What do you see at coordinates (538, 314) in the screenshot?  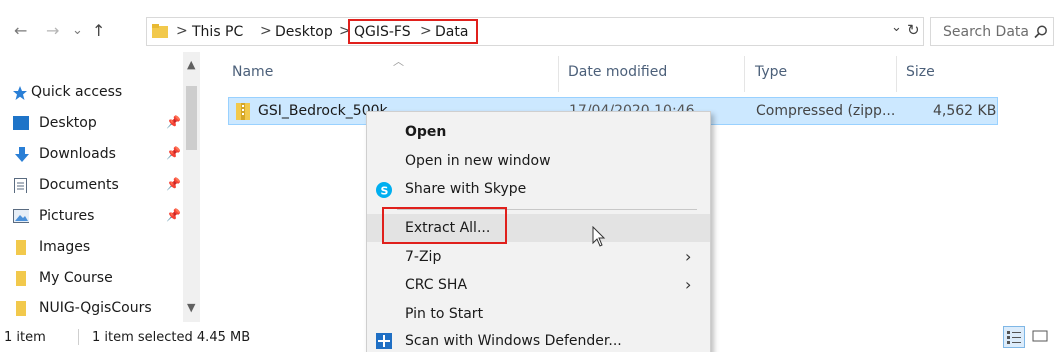 I see `menu-item-pin-to-start: Pin to Start` at bounding box center [538, 314].